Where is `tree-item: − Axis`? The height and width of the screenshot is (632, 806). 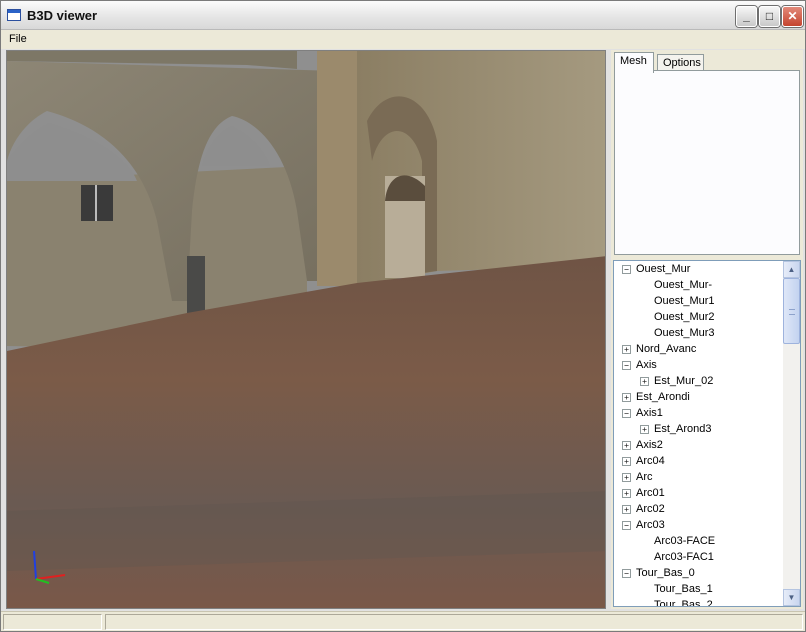 tree-item: − Axis is located at coordinates (698, 365).